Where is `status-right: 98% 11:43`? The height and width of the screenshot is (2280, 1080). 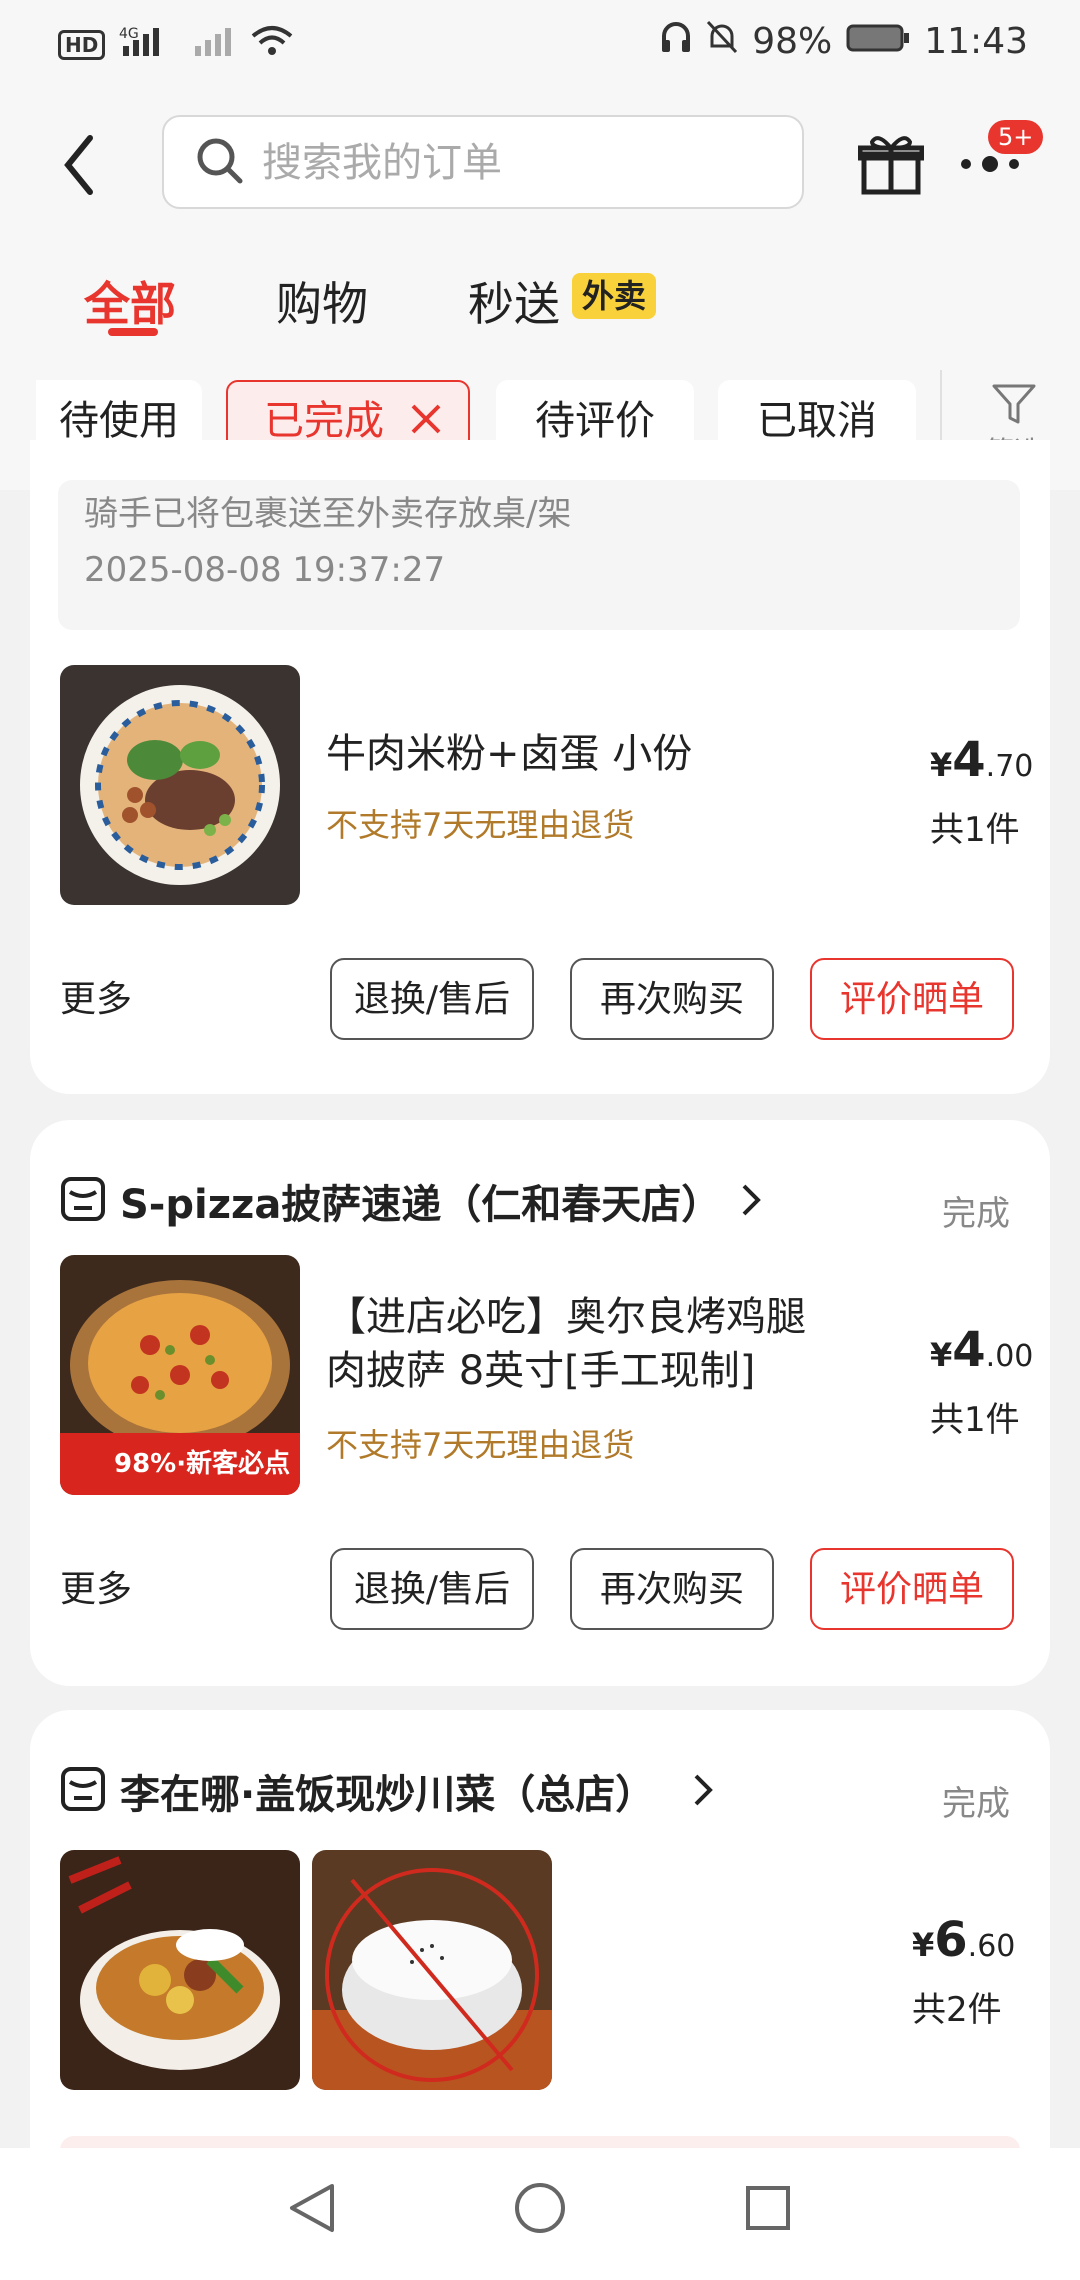
status-right: 98% 11:43 is located at coordinates (844, 41).